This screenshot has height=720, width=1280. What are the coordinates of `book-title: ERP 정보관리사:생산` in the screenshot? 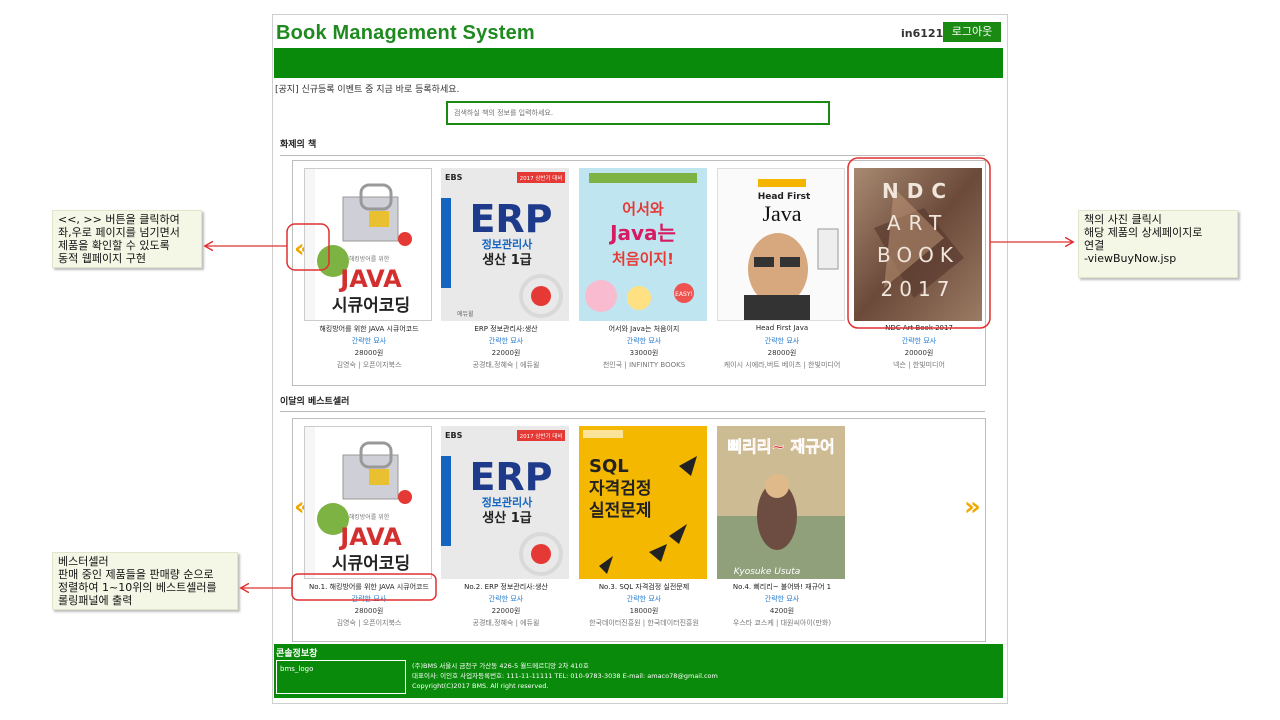 It's located at (506, 329).